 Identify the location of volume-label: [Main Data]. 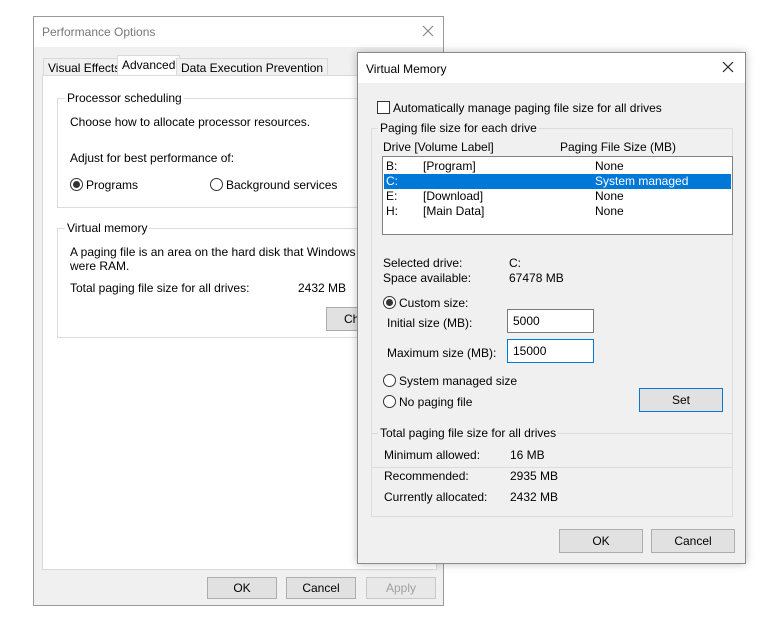
(454, 211).